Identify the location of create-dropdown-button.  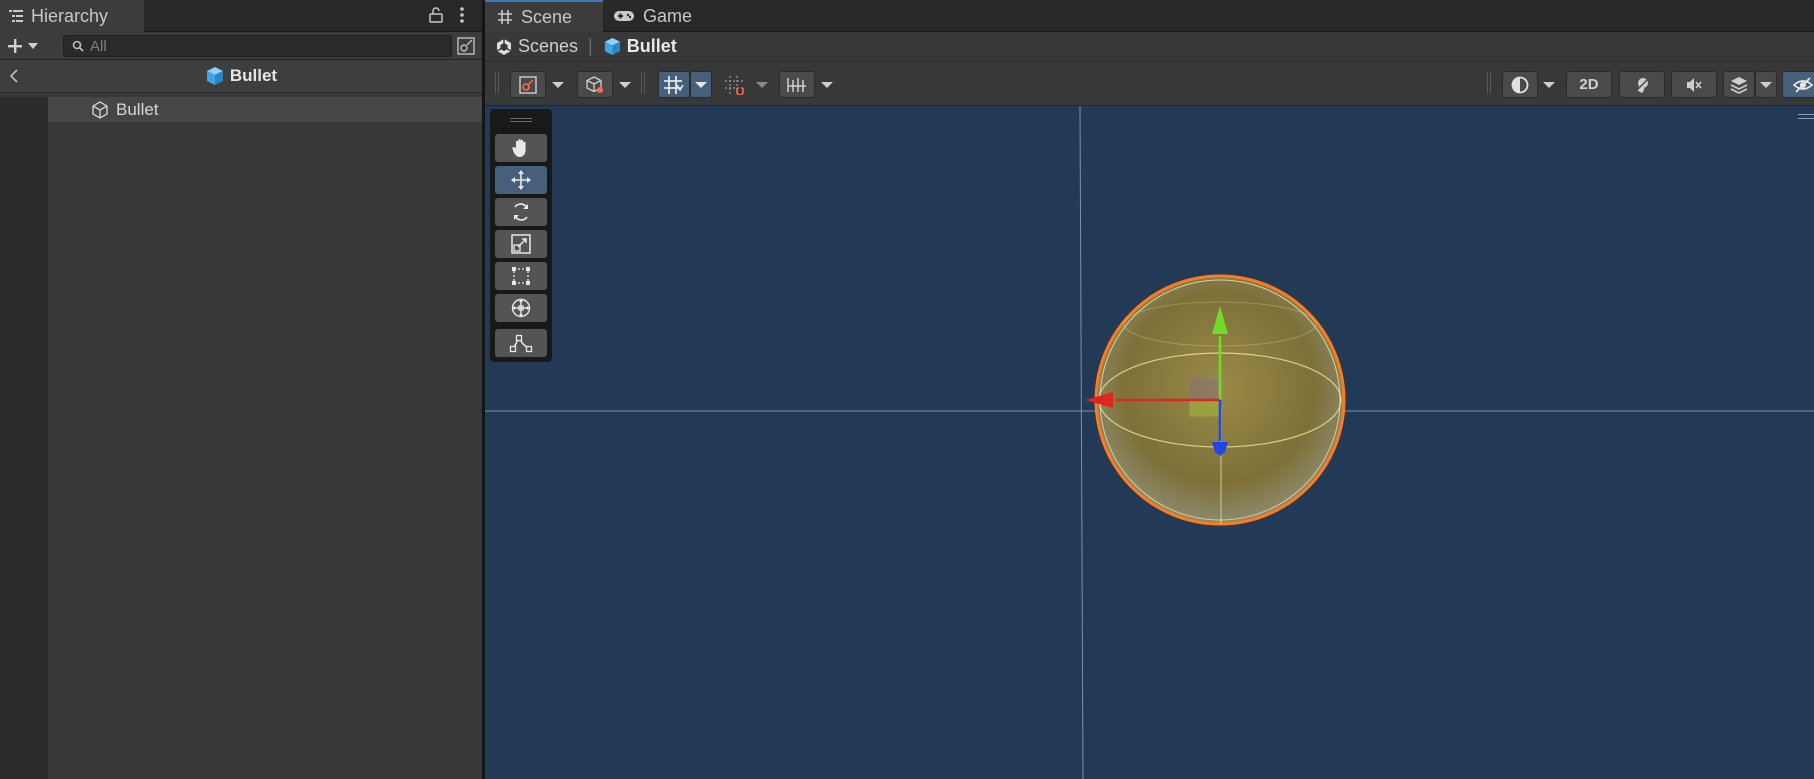
(27, 46).